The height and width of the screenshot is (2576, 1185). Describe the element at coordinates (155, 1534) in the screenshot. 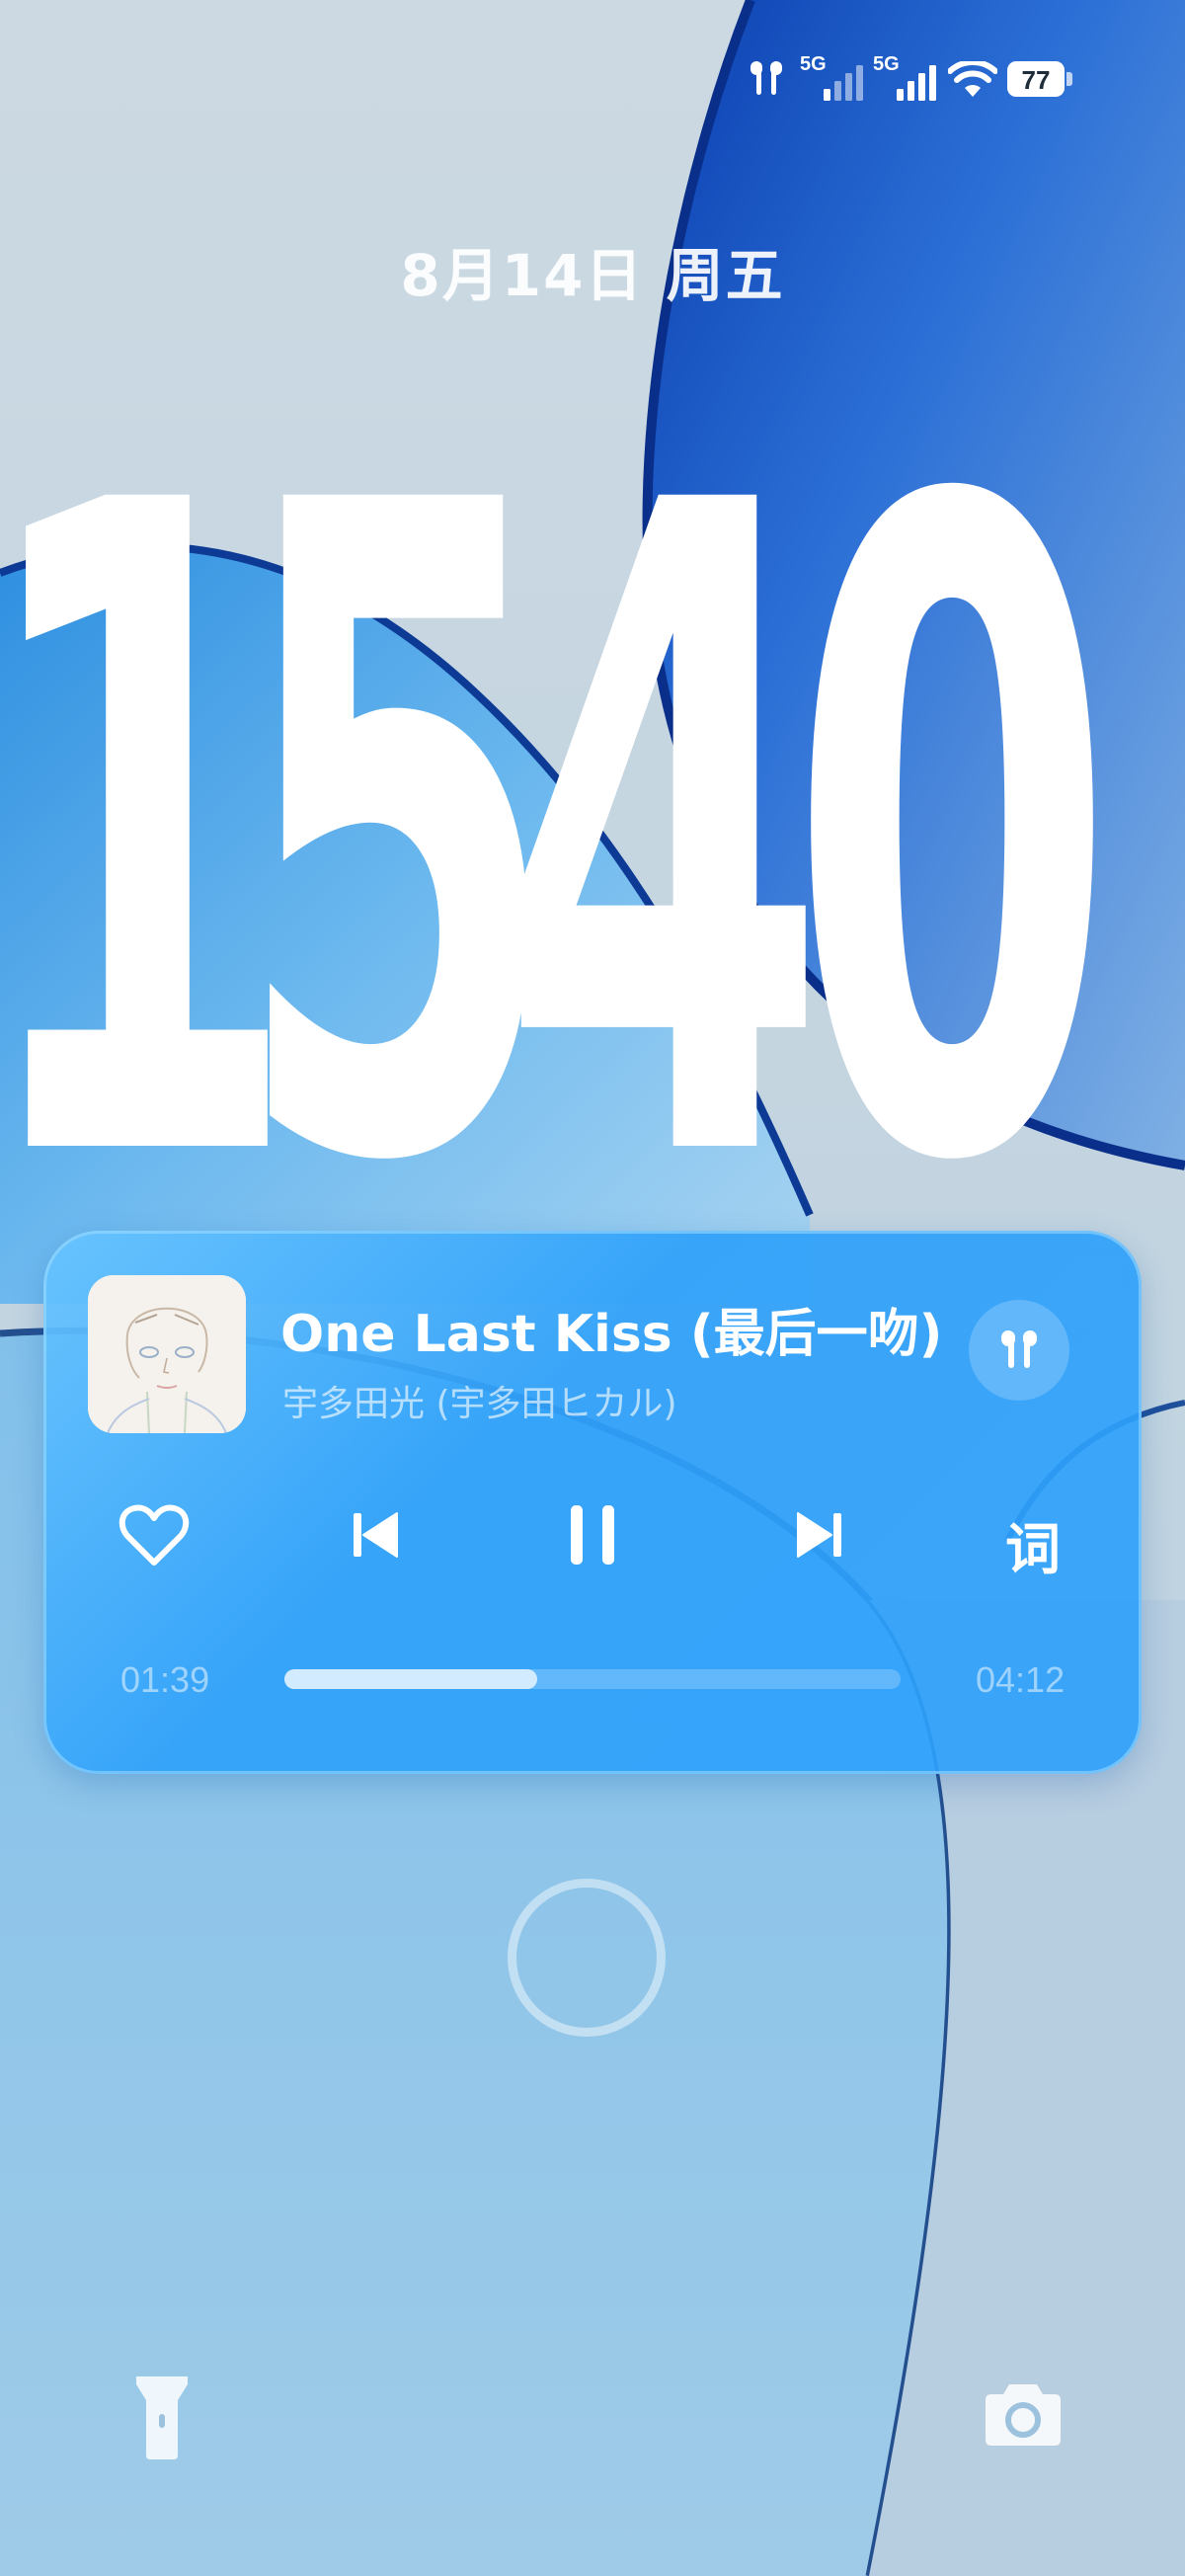

I see `heart-icon` at that location.